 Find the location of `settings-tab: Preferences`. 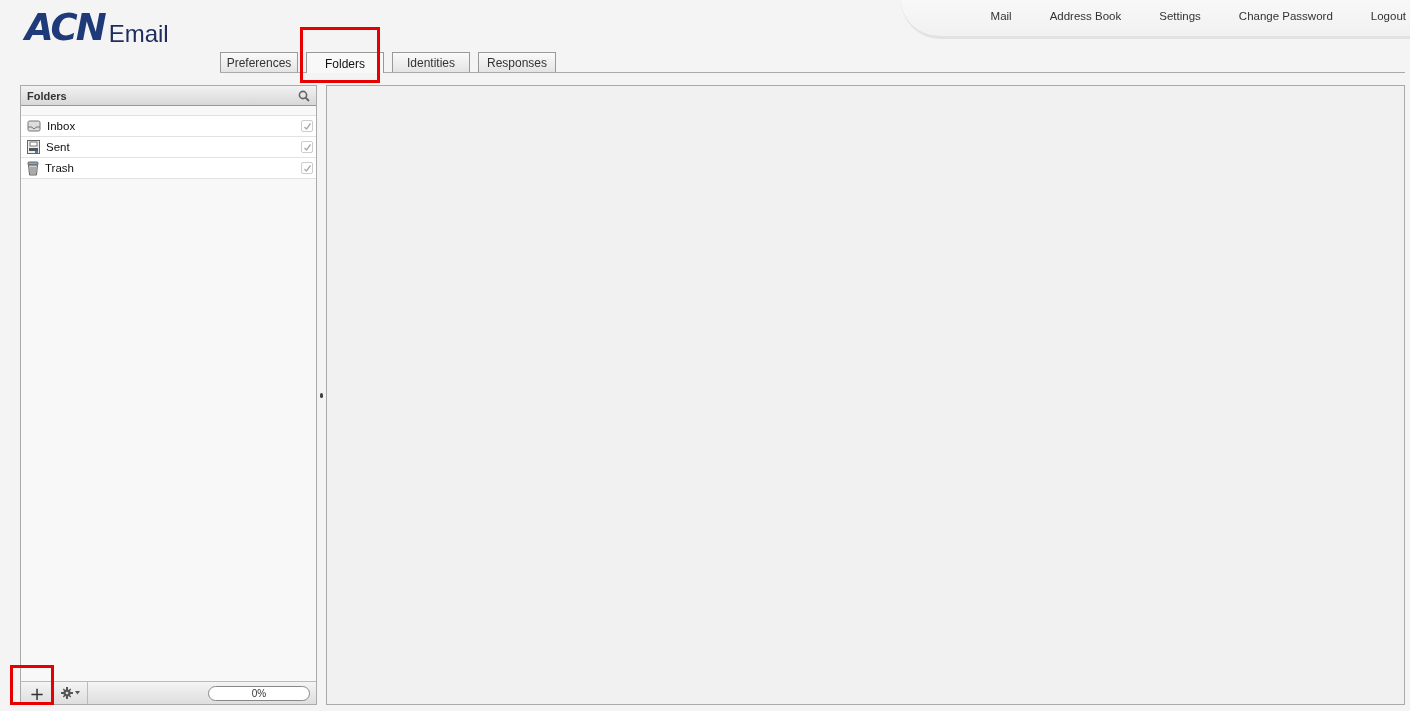

settings-tab: Preferences is located at coordinates (259, 62).